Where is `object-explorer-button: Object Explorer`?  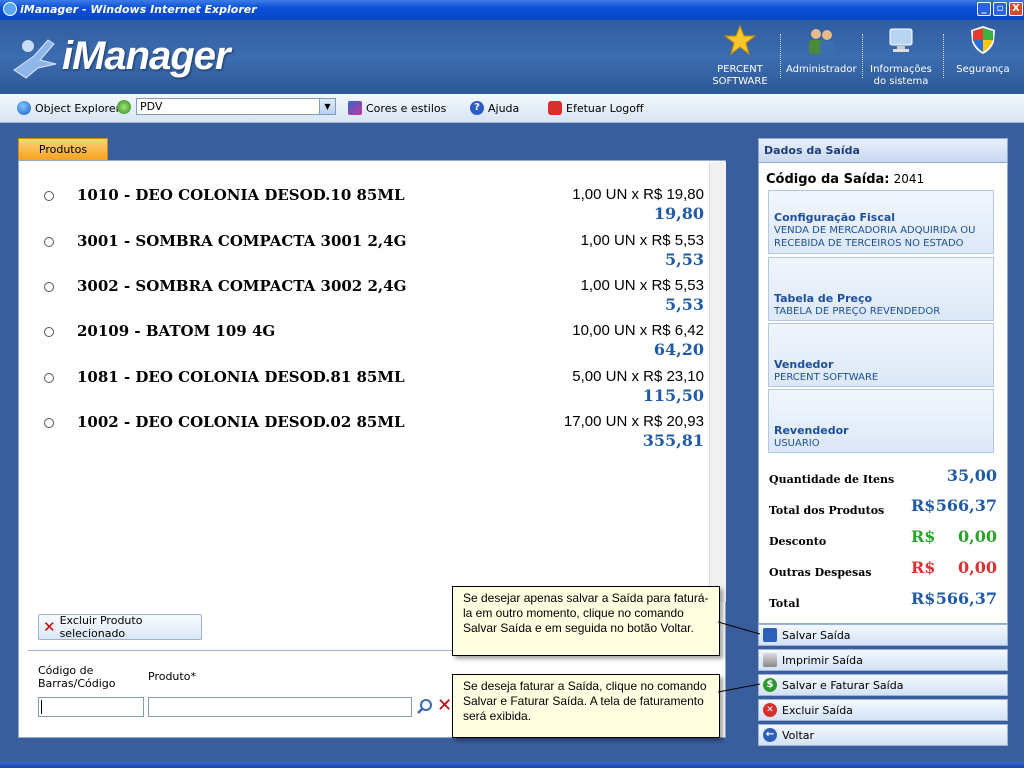 object-explorer-button: Object Explorer is located at coordinates (68, 108).